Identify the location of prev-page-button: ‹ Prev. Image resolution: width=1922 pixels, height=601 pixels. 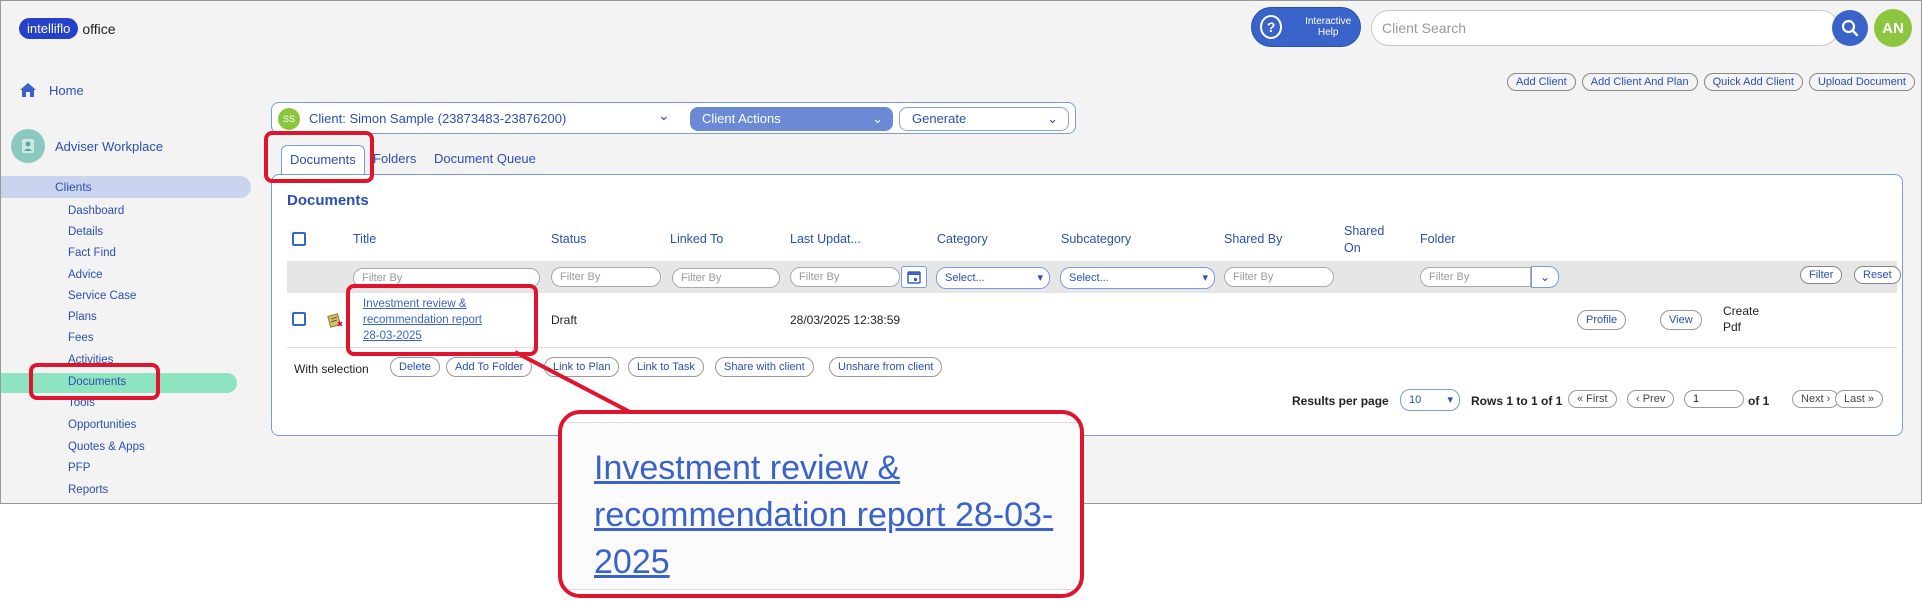
(1651, 399).